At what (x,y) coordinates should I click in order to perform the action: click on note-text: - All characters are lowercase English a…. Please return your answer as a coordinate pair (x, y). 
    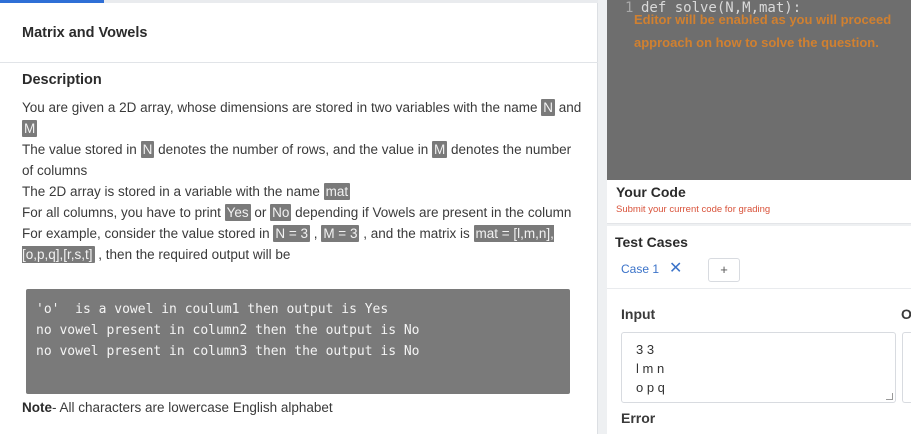
    Looking at the image, I should click on (192, 407).